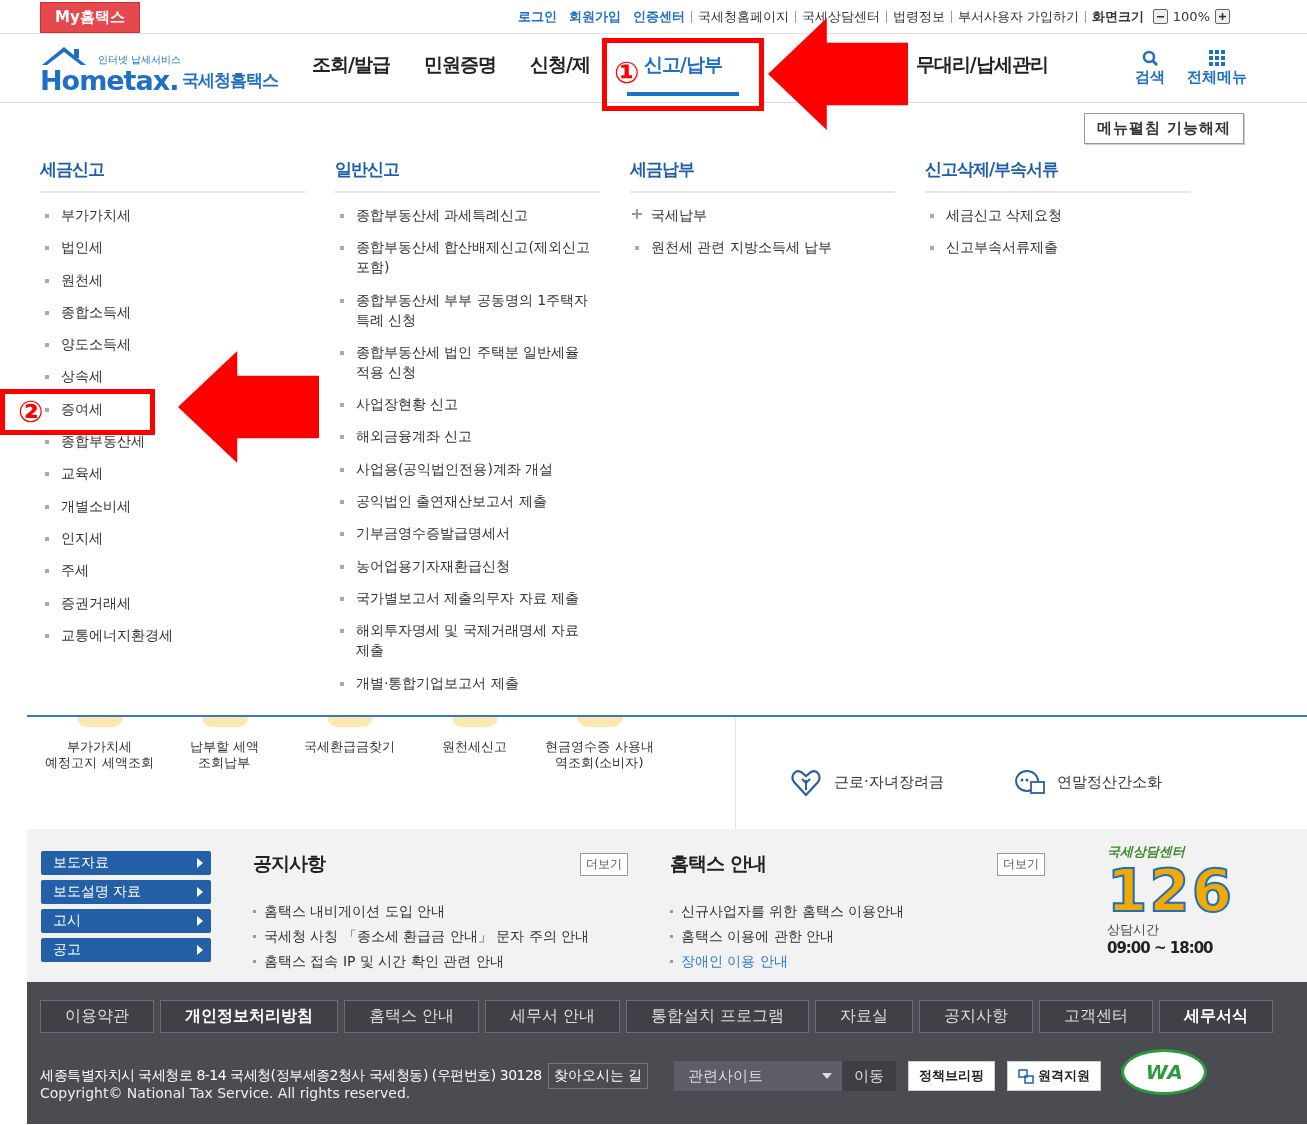 The image size is (1307, 1125). Describe the element at coordinates (249, 1016) in the screenshot. I see `footer-link: 개인정보처리방침` at that location.